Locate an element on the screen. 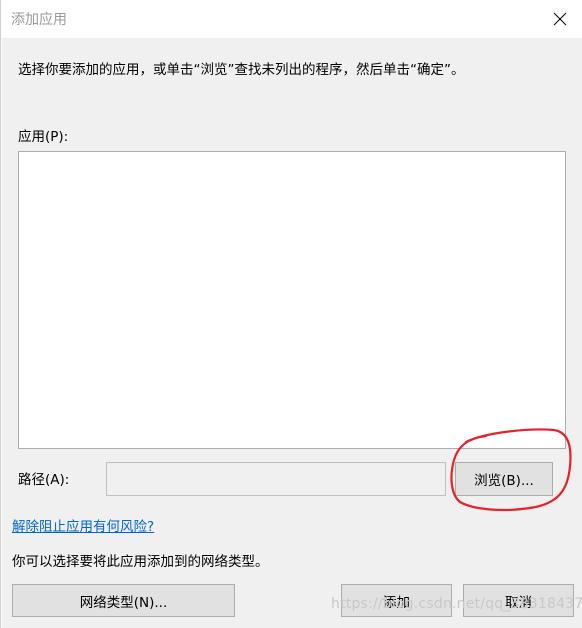  cancel-button: 取消 is located at coordinates (518, 600).